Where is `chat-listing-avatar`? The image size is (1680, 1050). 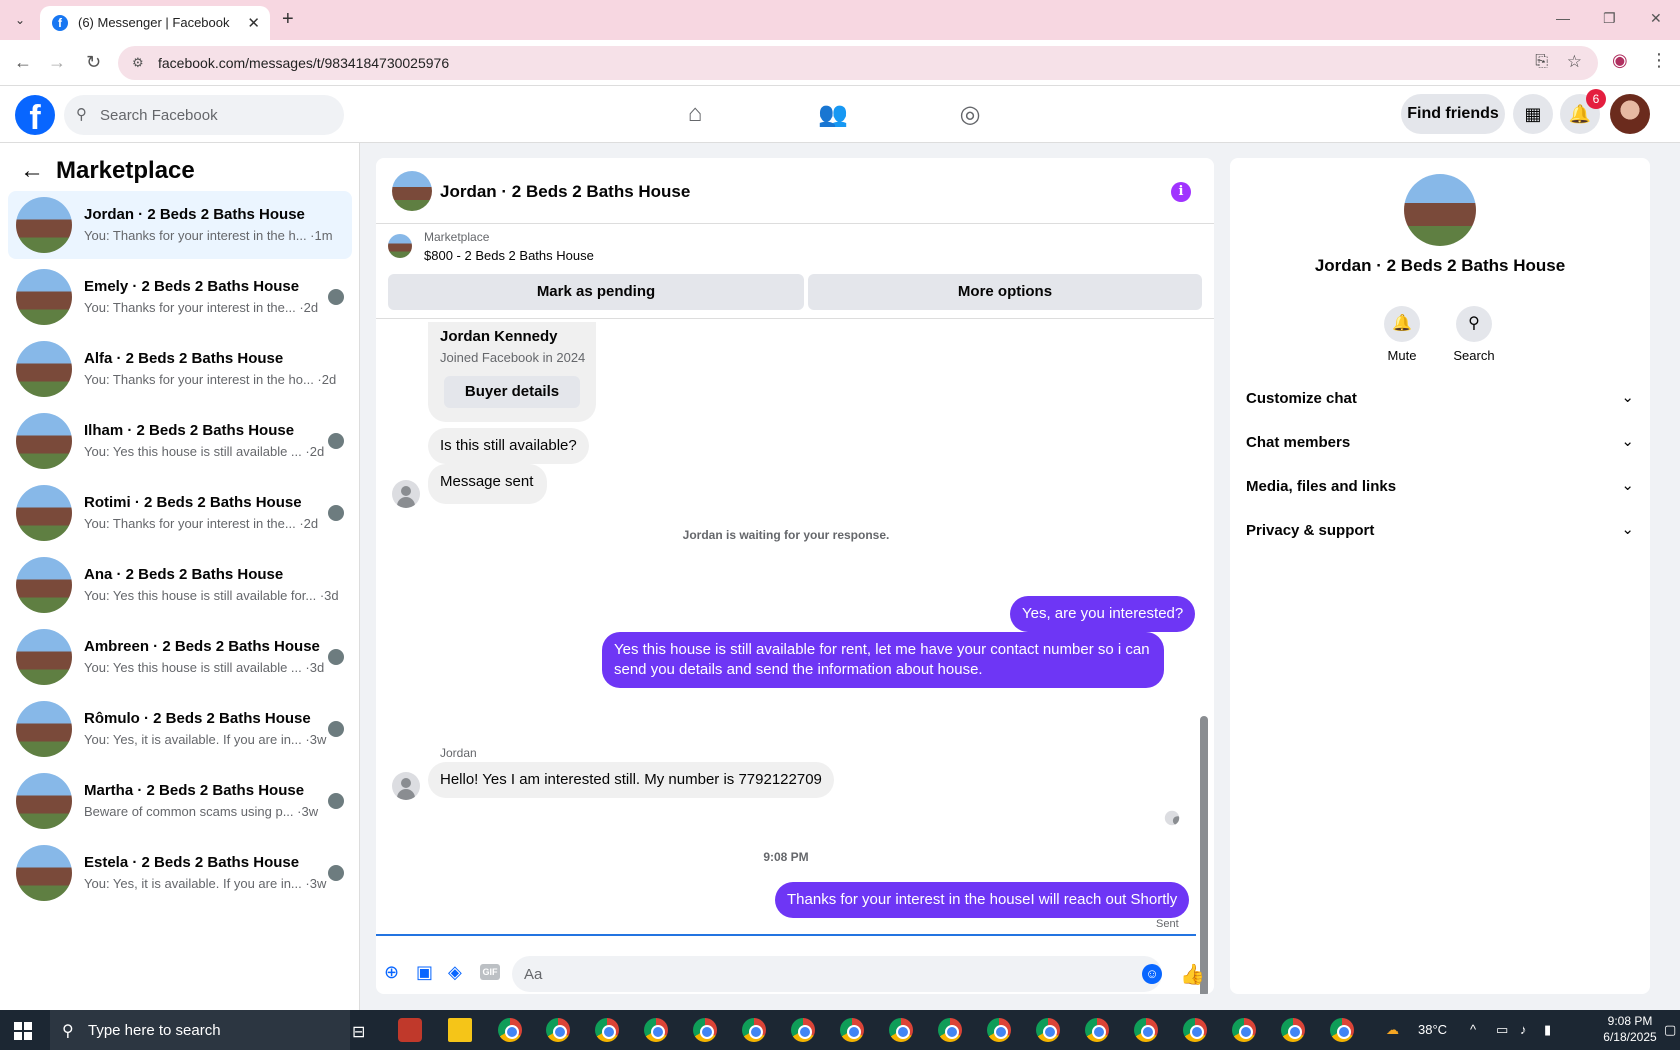 chat-listing-avatar is located at coordinates (412, 191).